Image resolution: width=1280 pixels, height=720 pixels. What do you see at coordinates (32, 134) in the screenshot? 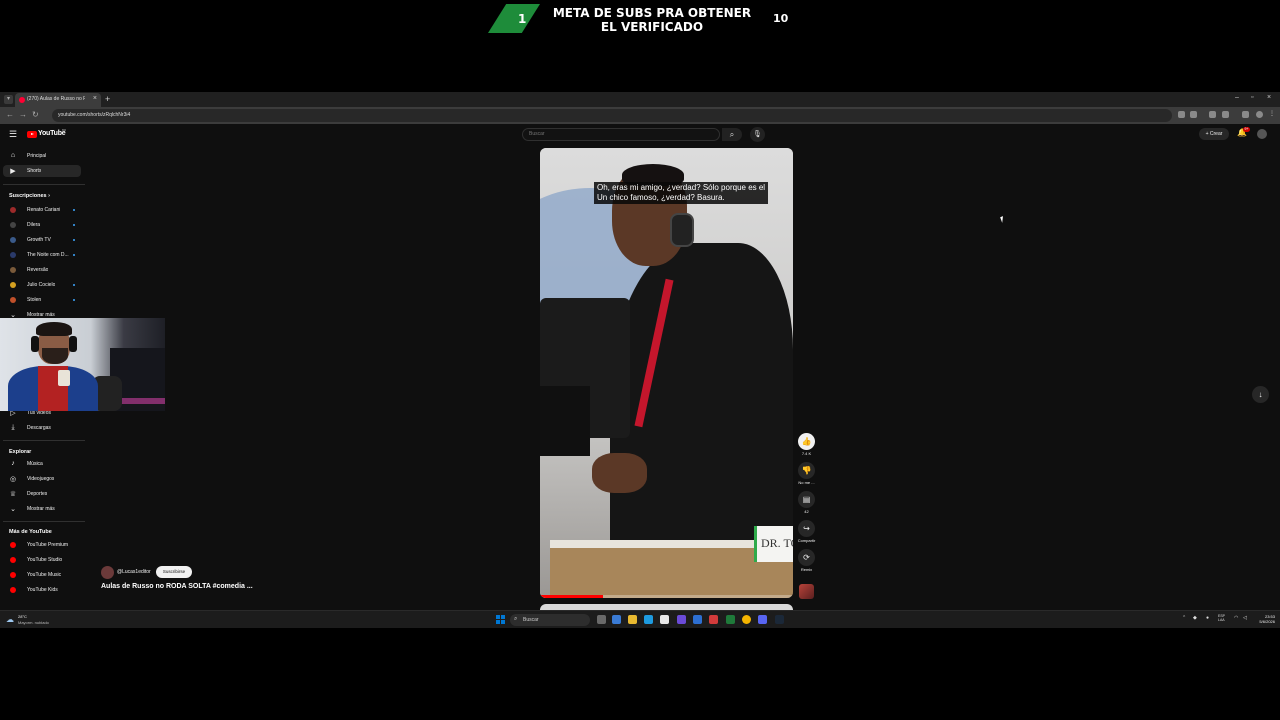
I see `youtube-logo-icon` at bounding box center [32, 134].